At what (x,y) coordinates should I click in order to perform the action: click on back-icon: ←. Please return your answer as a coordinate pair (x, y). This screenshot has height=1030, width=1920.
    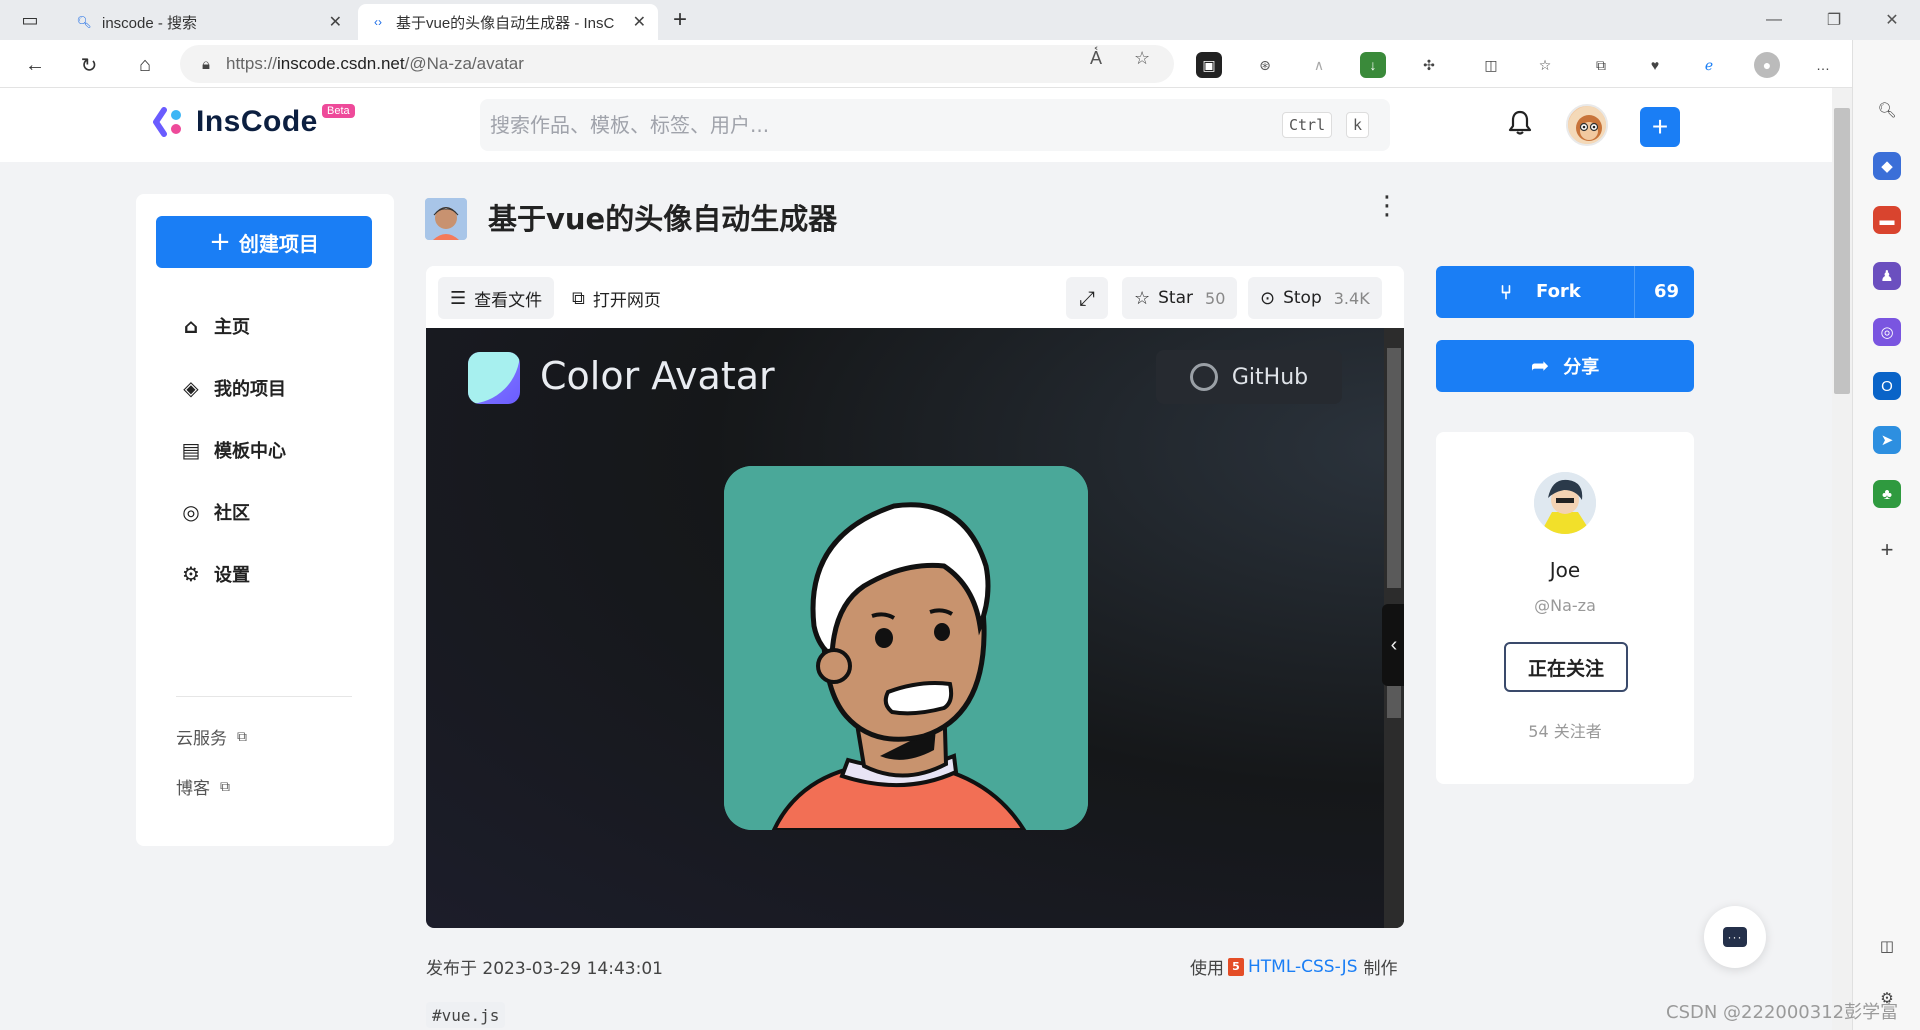
    Looking at the image, I should click on (35, 65).